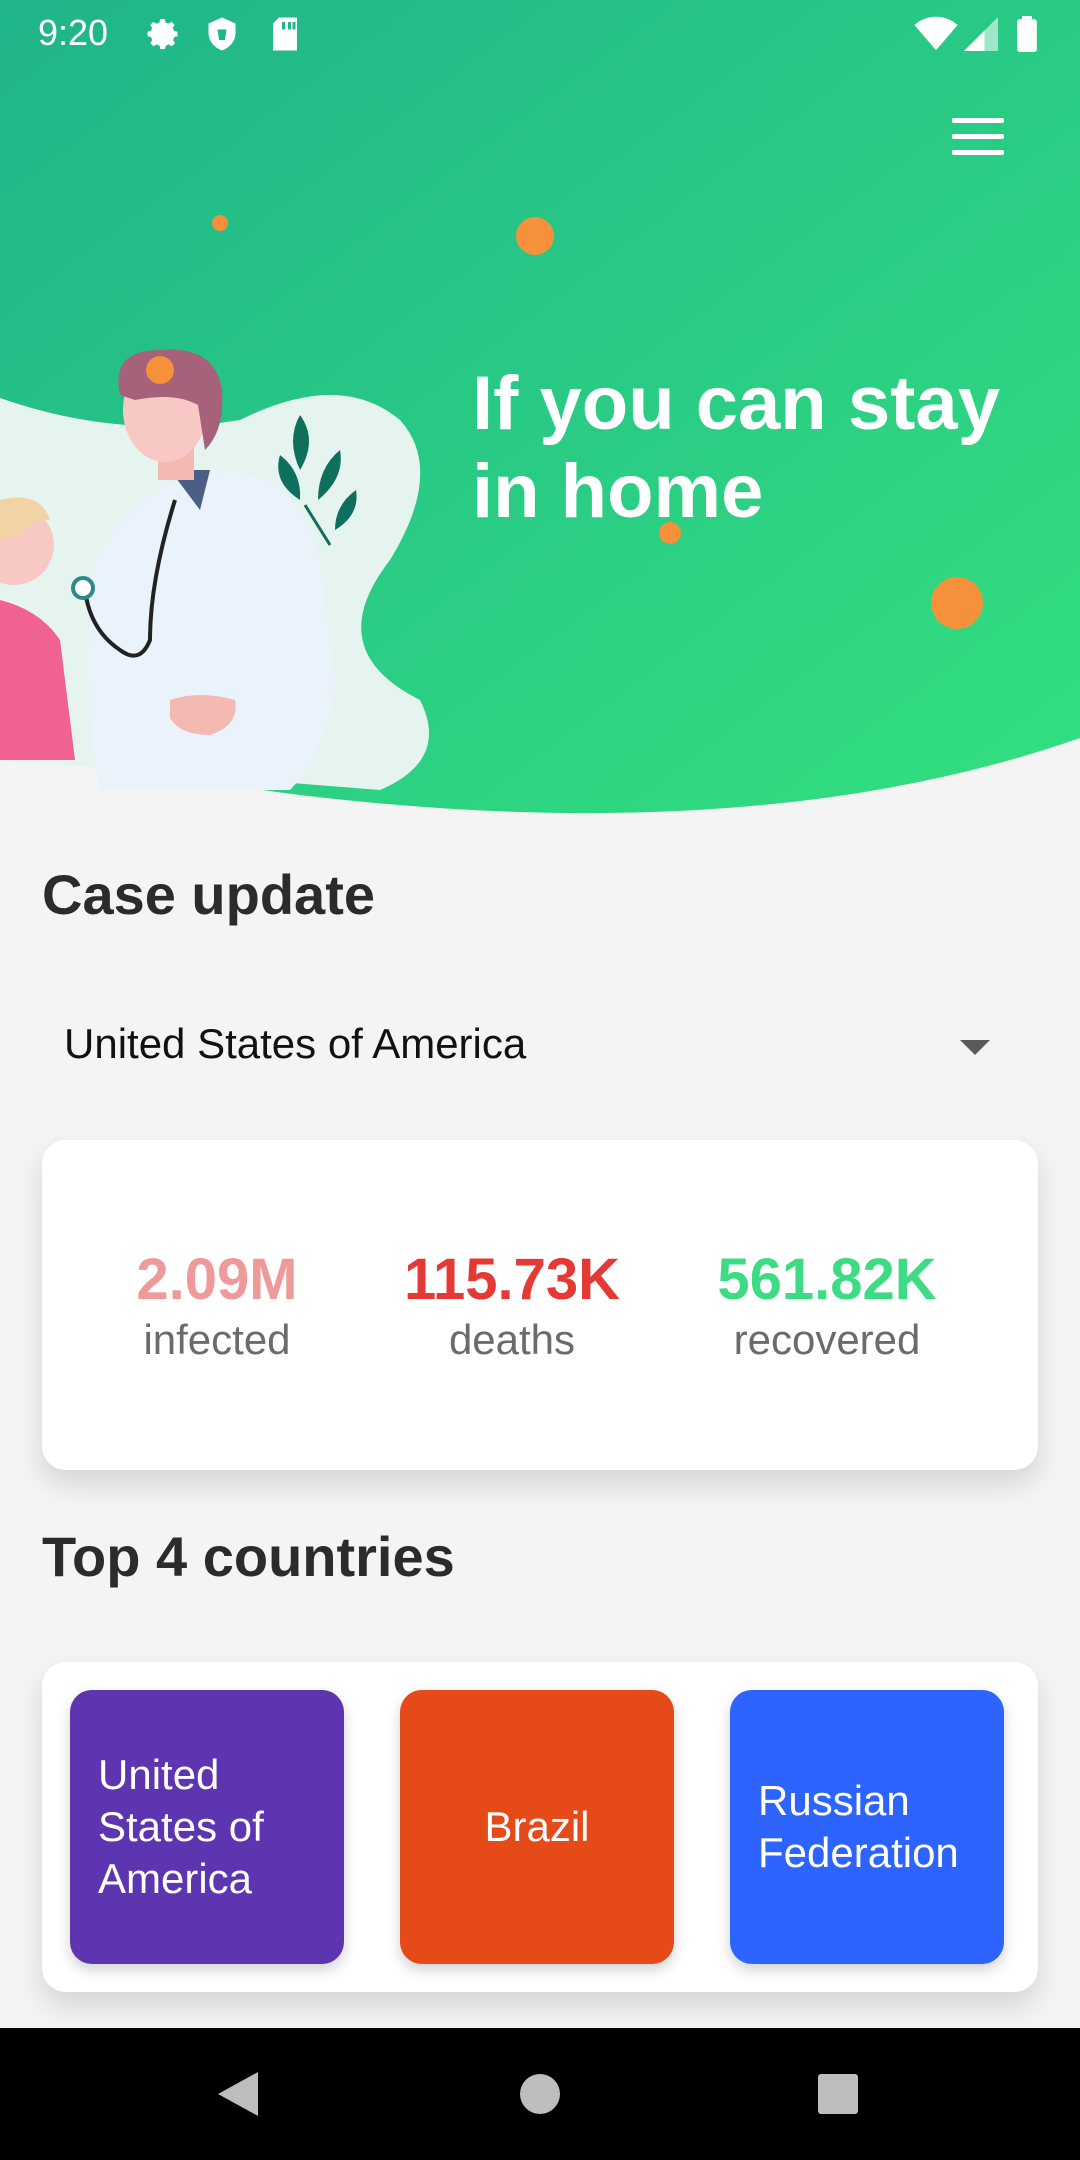 This screenshot has width=1080, height=2160. I want to click on top-countries-title: Top 4 countries, so click(248, 1556).